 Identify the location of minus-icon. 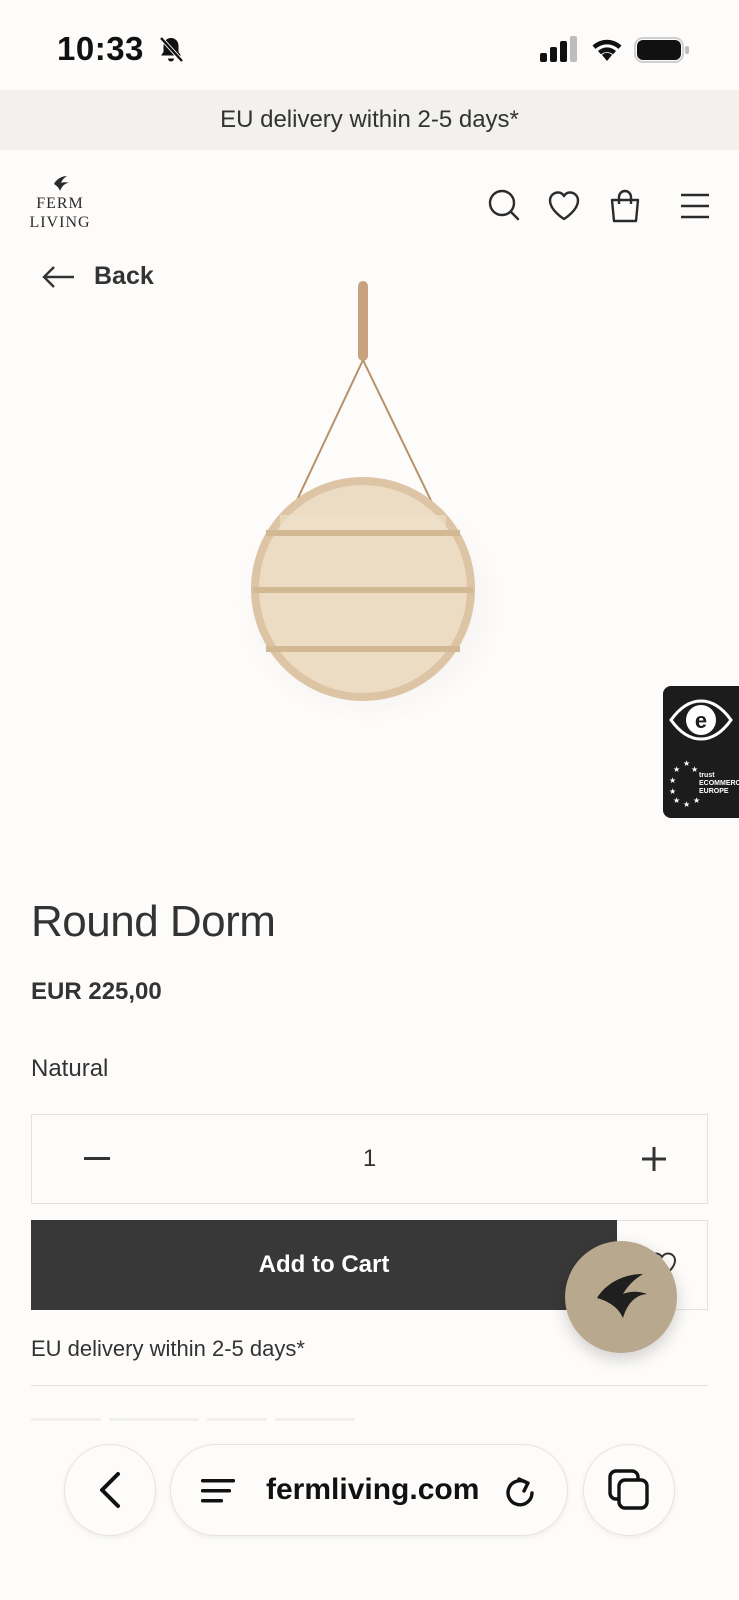
(97, 1158).